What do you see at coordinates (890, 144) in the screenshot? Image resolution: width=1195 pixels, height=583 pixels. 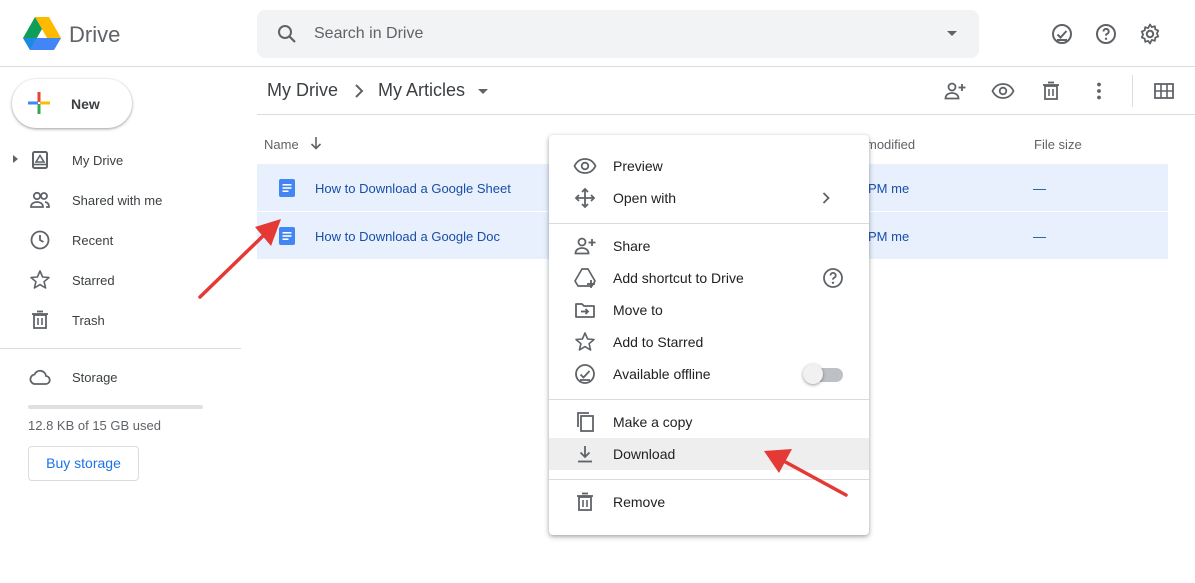 I see `column-header-modified: modified` at bounding box center [890, 144].